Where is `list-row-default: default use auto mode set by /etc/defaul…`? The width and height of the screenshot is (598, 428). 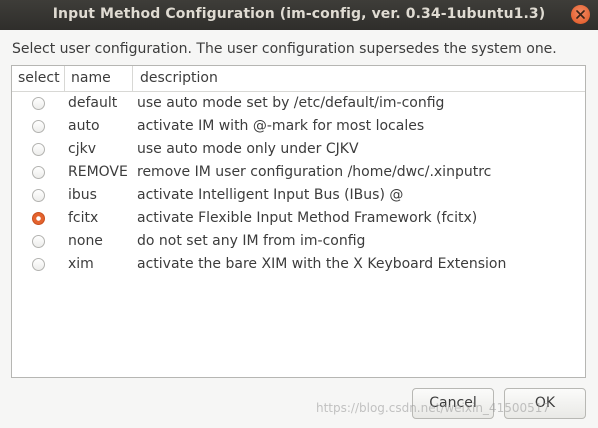 list-row-default: default use auto mode set by /etc/defaul… is located at coordinates (298, 104).